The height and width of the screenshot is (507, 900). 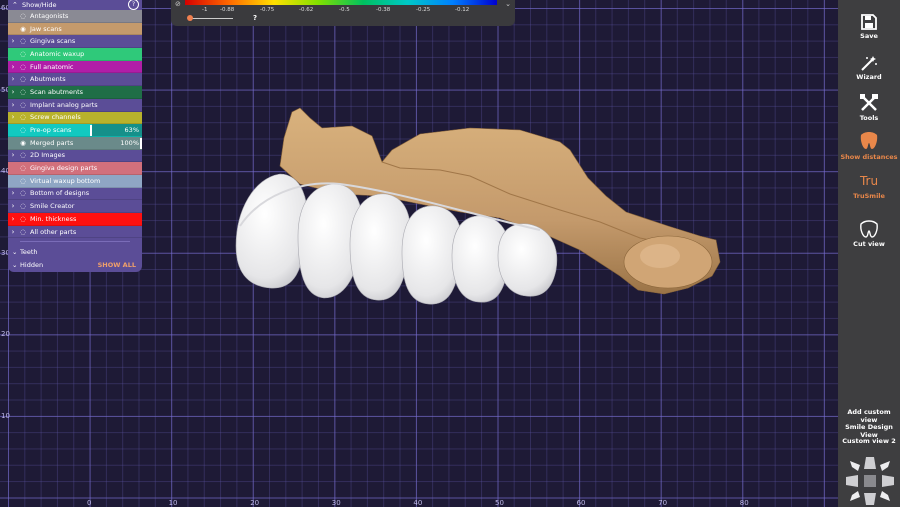 What do you see at coordinates (869, 108) in the screenshot?
I see `tools-button: Tools` at bounding box center [869, 108].